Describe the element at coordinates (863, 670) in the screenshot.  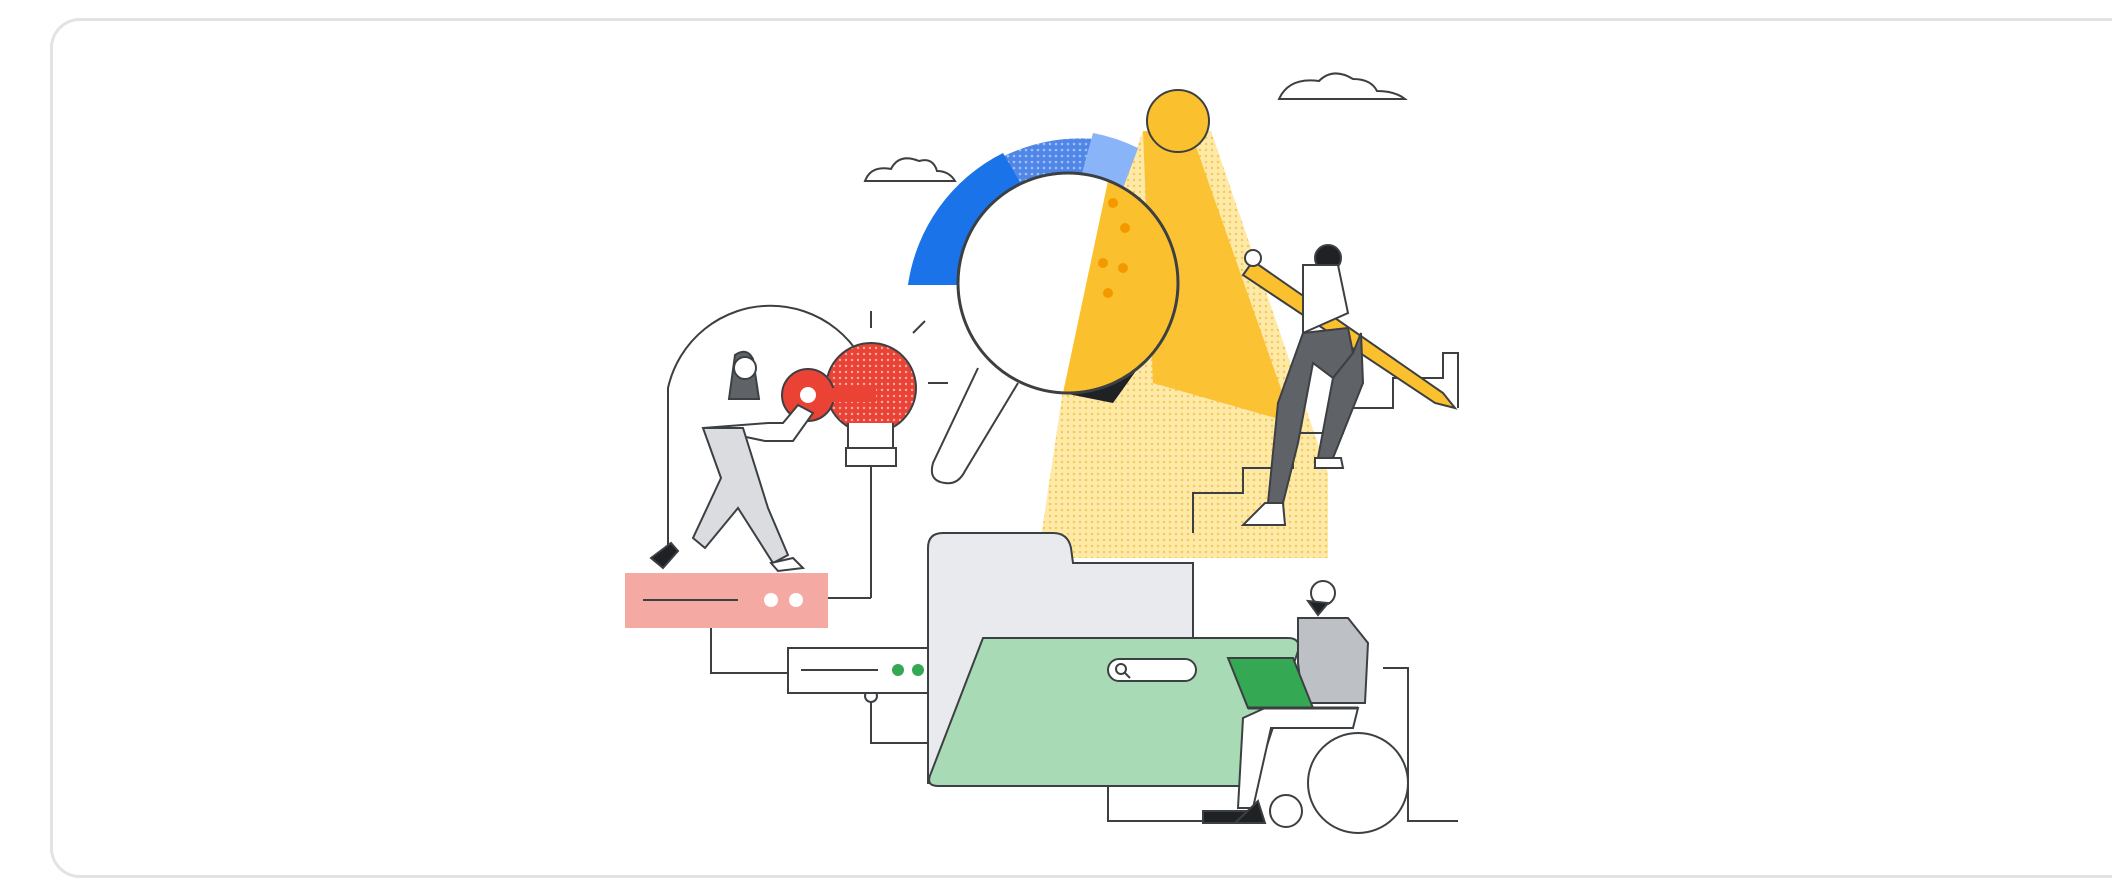
I see `server-panel-white` at that location.